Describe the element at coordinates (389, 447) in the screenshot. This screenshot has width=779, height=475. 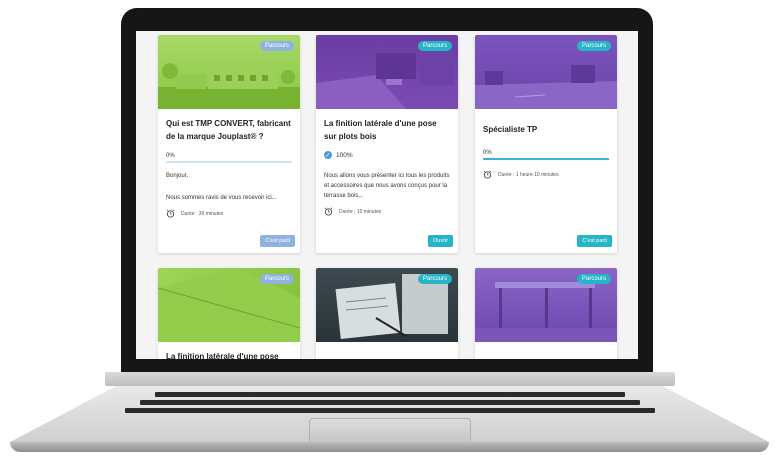
I see `laptop-bottom-edge` at that location.